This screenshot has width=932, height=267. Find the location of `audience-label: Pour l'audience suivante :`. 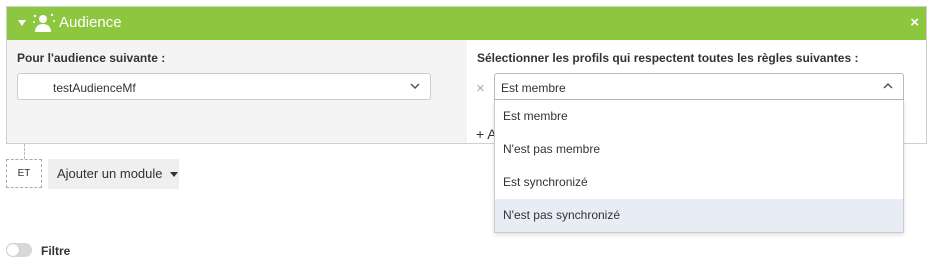

audience-label: Pour l'audience suivante : is located at coordinates (91, 58).